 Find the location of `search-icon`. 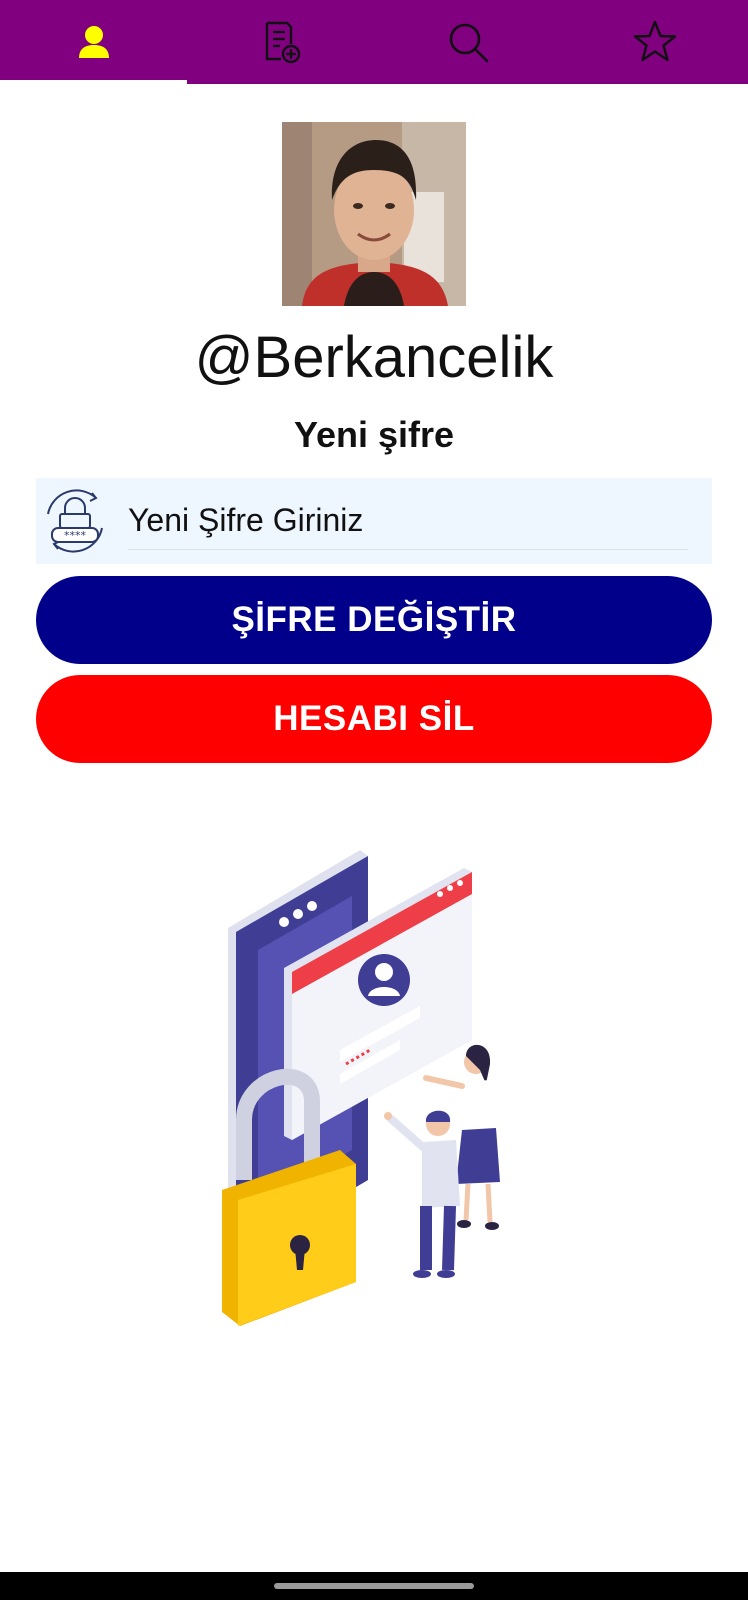

search-icon is located at coordinates (468, 43).